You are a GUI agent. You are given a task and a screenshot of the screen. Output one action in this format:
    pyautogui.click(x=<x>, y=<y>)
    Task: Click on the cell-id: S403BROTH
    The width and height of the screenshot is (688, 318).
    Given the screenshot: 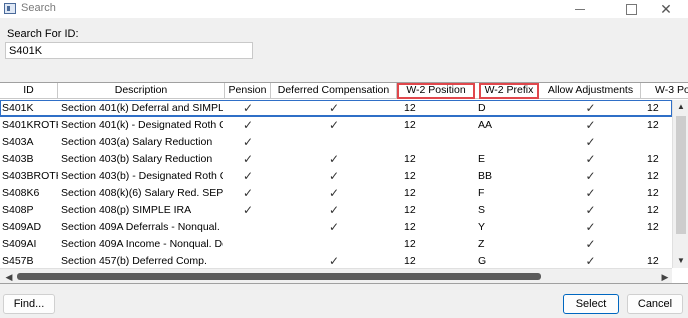 What is the action you would take?
    pyautogui.click(x=30, y=176)
    